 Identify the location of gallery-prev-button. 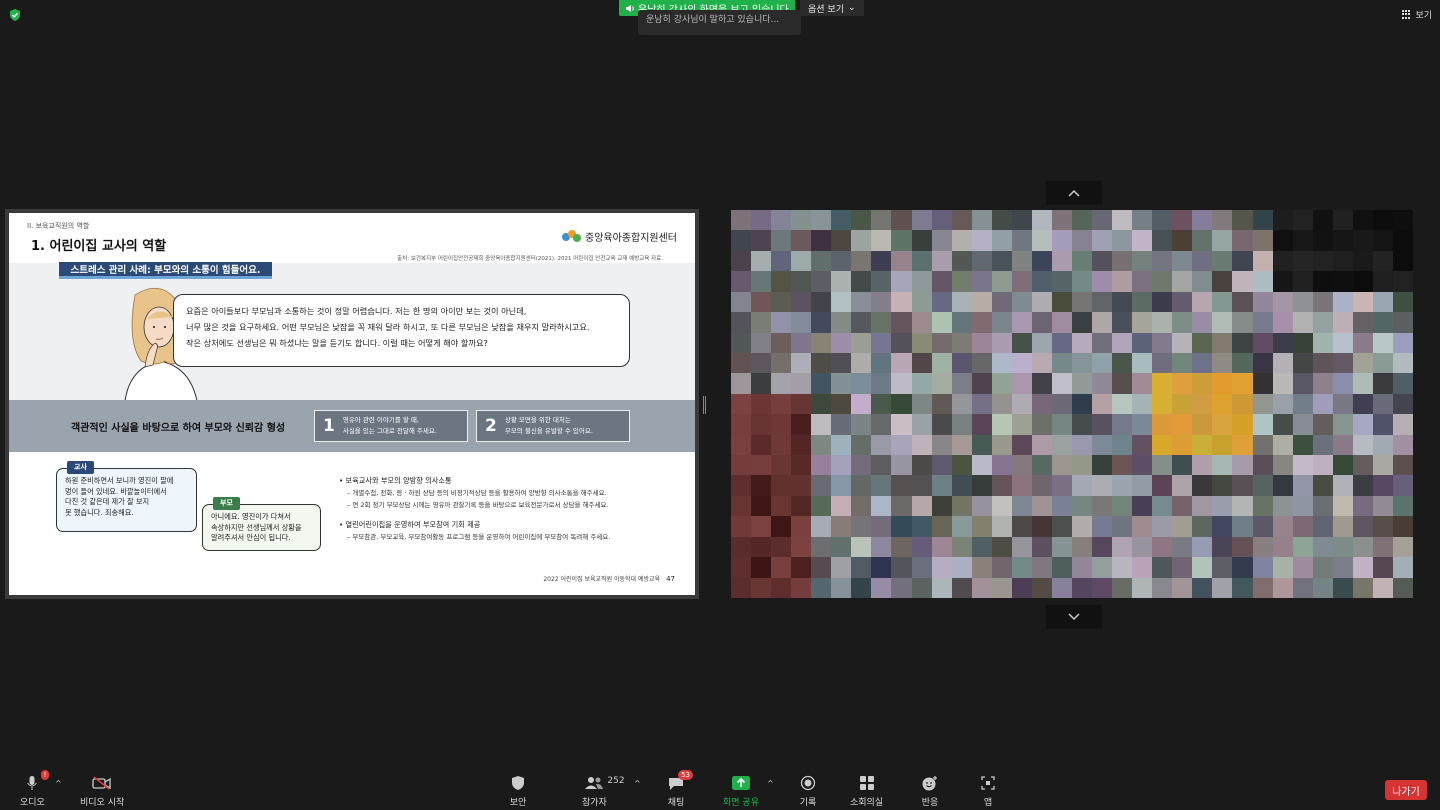
(1074, 193).